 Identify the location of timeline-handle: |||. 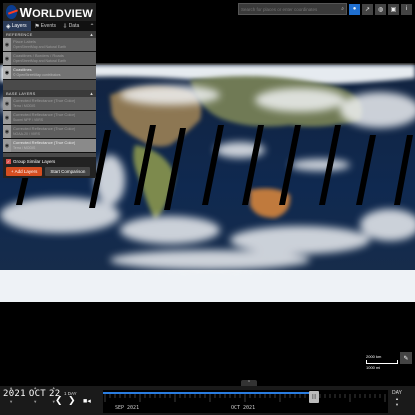
(314, 397).